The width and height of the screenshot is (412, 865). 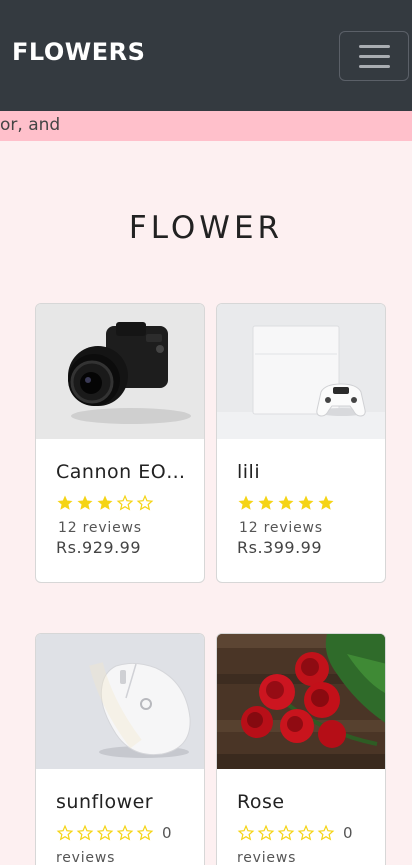 What do you see at coordinates (78, 52) in the screenshot?
I see `brand-link: FLOWERS` at bounding box center [78, 52].